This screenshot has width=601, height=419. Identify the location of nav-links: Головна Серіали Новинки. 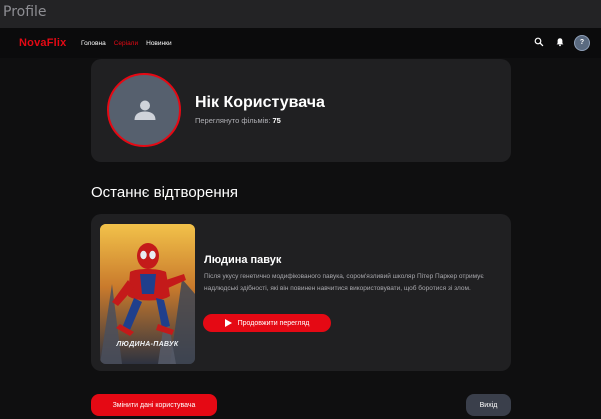
(126, 43).